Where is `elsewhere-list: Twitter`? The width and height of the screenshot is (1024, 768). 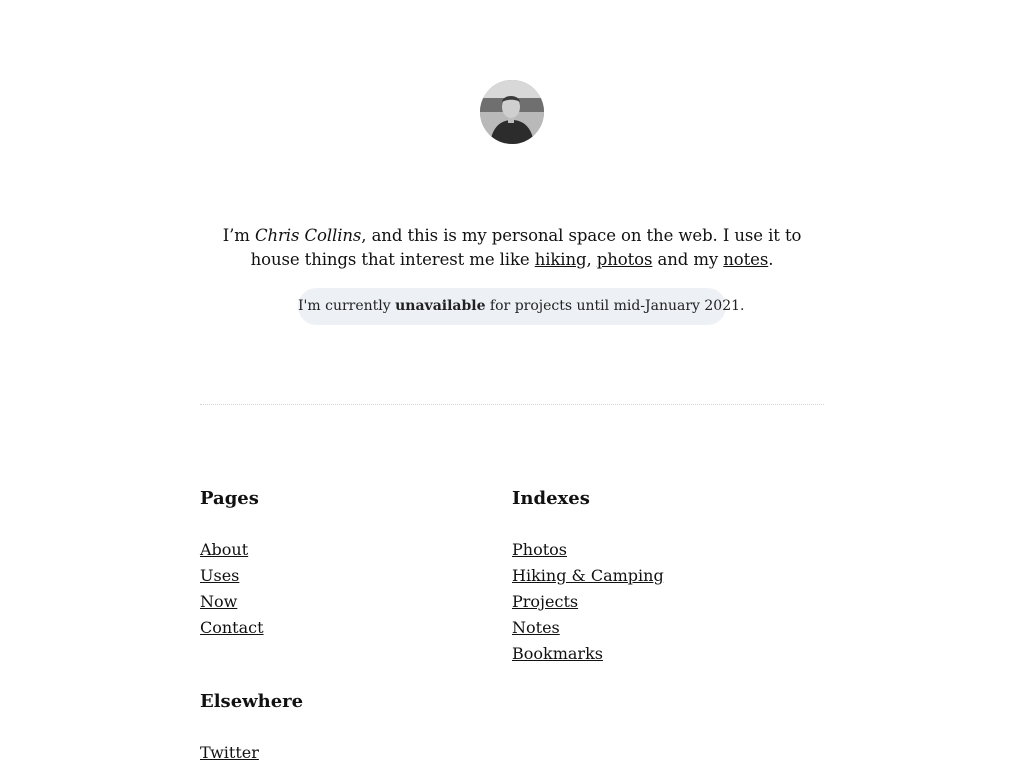 elsewhere-list: Twitter is located at coordinates (350, 753).